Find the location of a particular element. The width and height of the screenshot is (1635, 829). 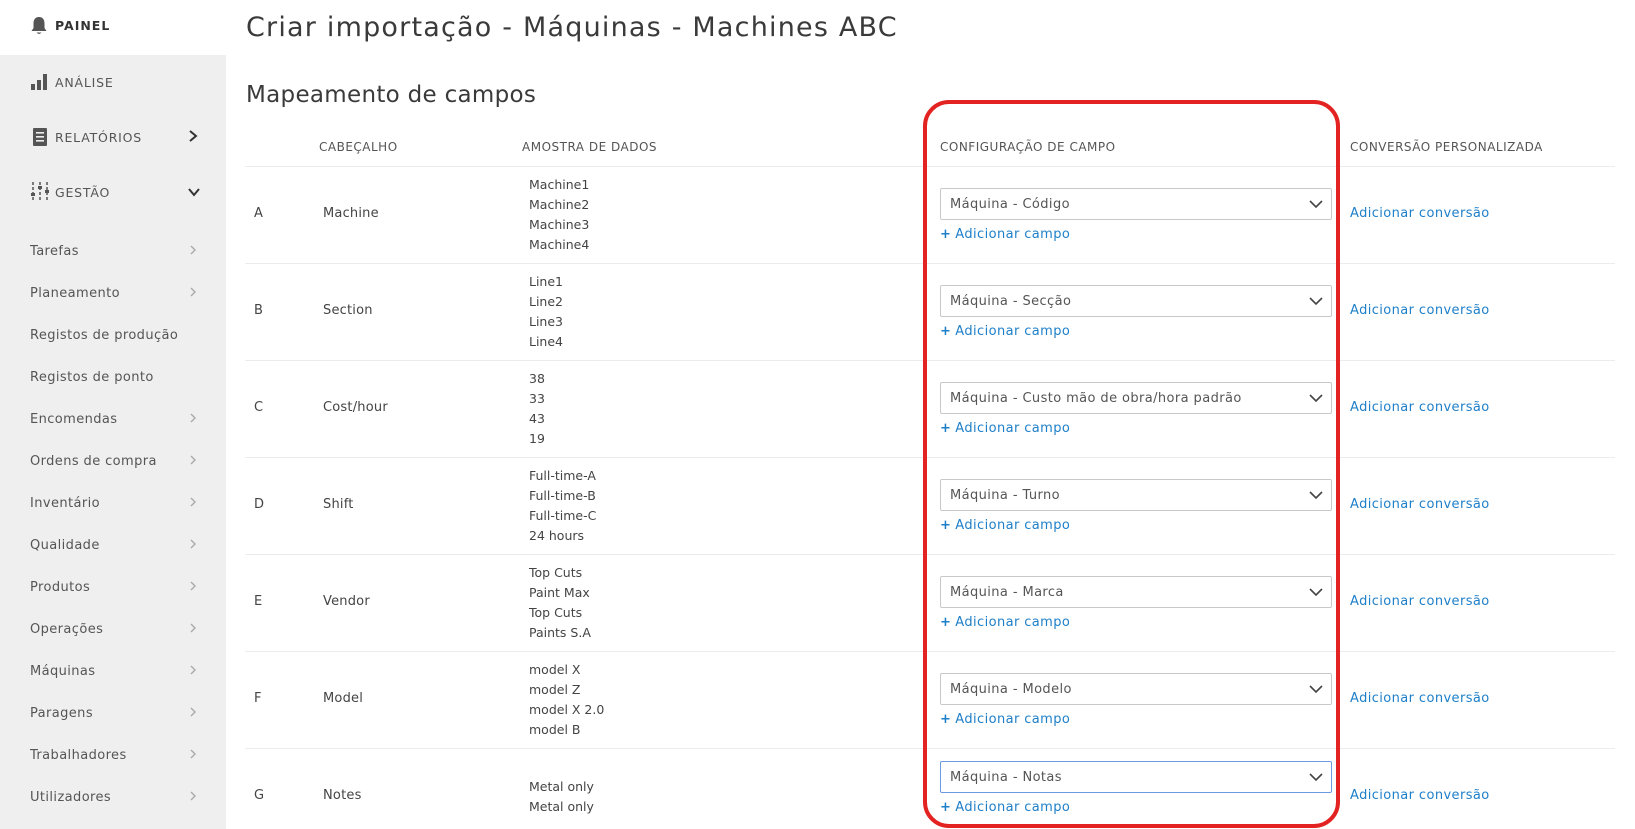

sidebar-subitem: Trabalhadores is located at coordinates (113, 755).